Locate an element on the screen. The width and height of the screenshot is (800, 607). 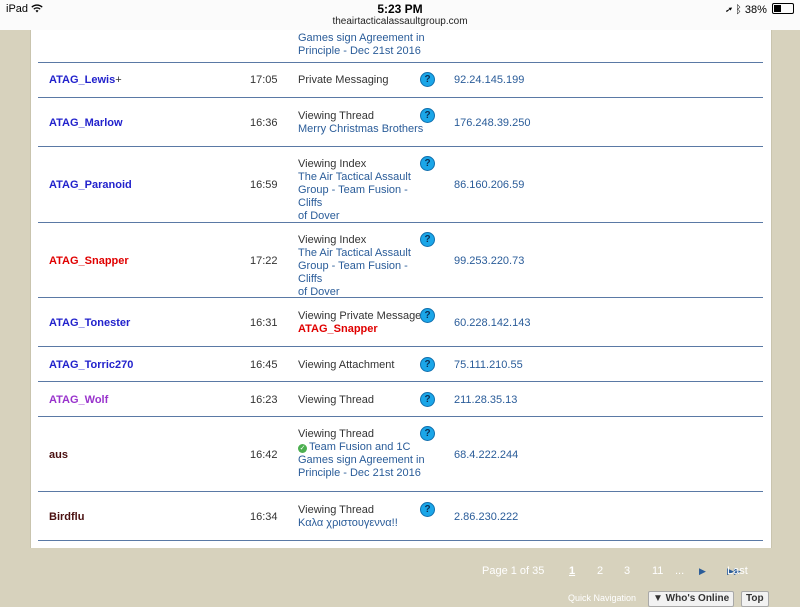
last-activity-time: 16:23 is located at coordinates (264, 400).